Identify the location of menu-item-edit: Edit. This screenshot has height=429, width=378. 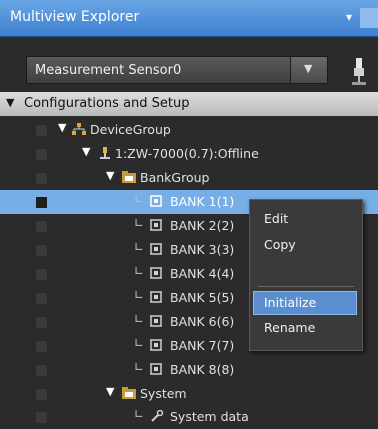
(276, 218).